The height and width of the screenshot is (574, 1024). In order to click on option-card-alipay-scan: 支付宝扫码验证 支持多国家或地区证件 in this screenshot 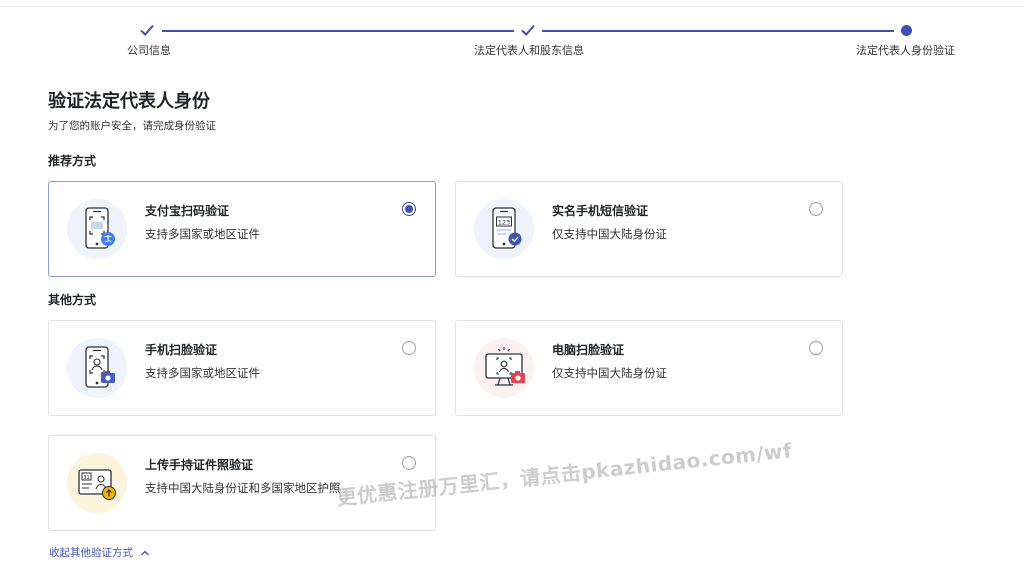, I will do `click(242, 229)`.